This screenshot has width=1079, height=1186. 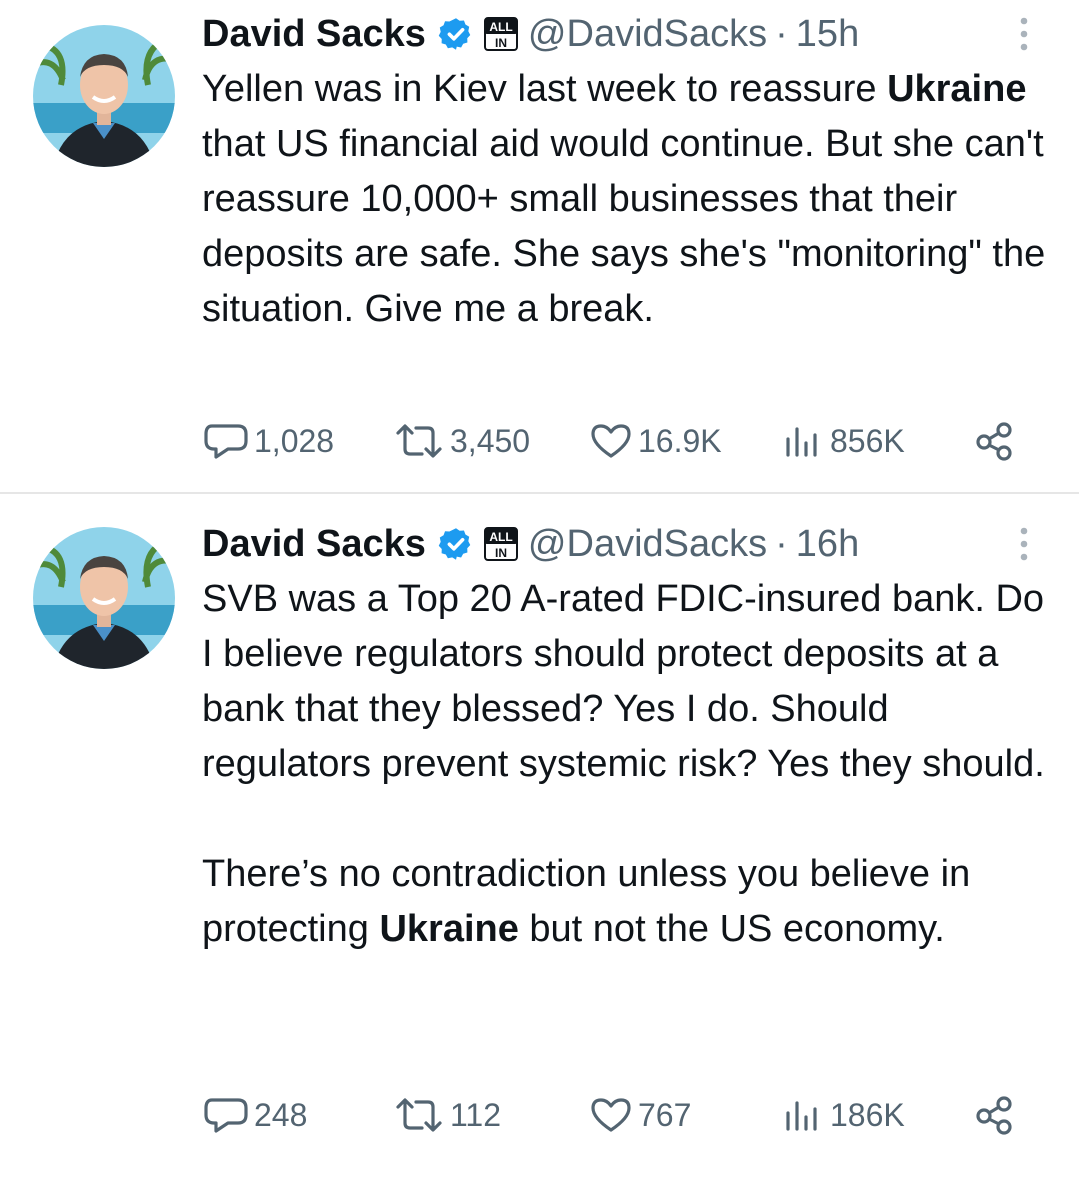 What do you see at coordinates (665, 1114) in the screenshot?
I see `like-count: 767` at bounding box center [665, 1114].